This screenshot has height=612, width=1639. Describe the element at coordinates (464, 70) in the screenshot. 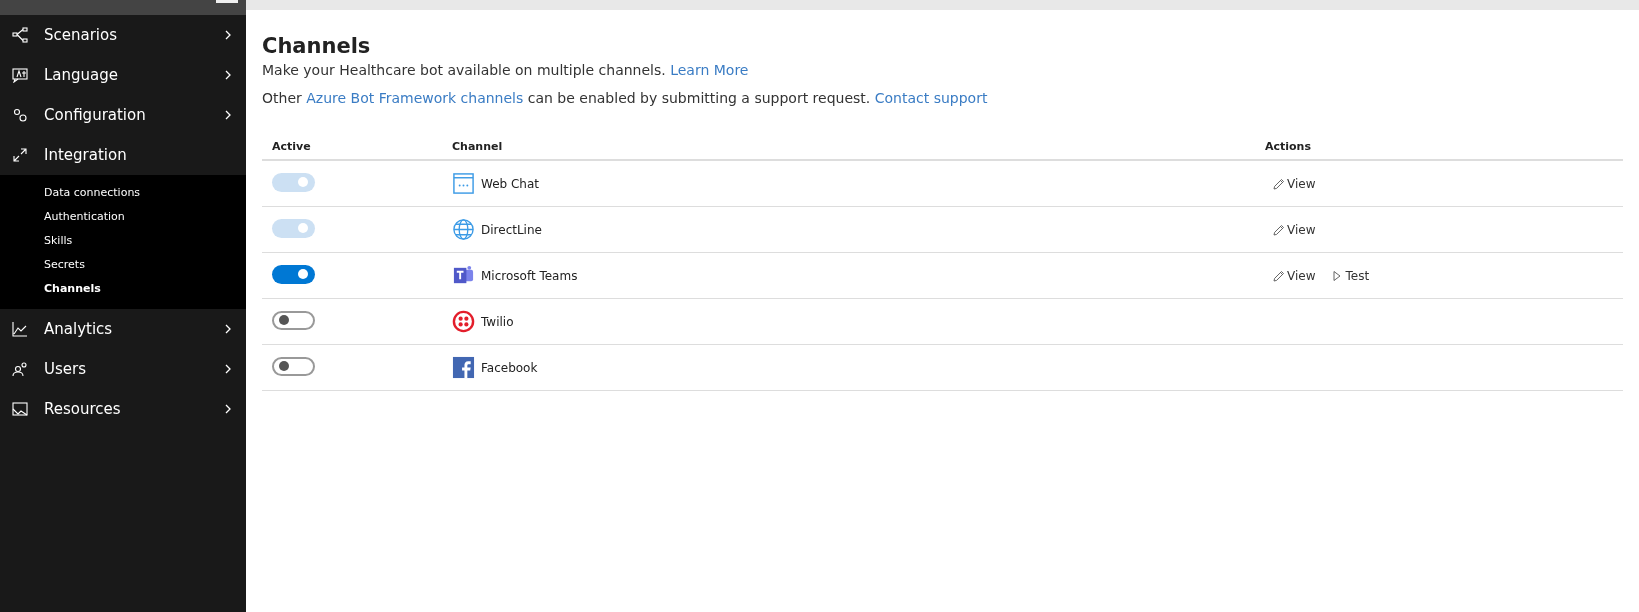

I see `description-text: Make your Healthcare bot available on multiple channels.` at that location.